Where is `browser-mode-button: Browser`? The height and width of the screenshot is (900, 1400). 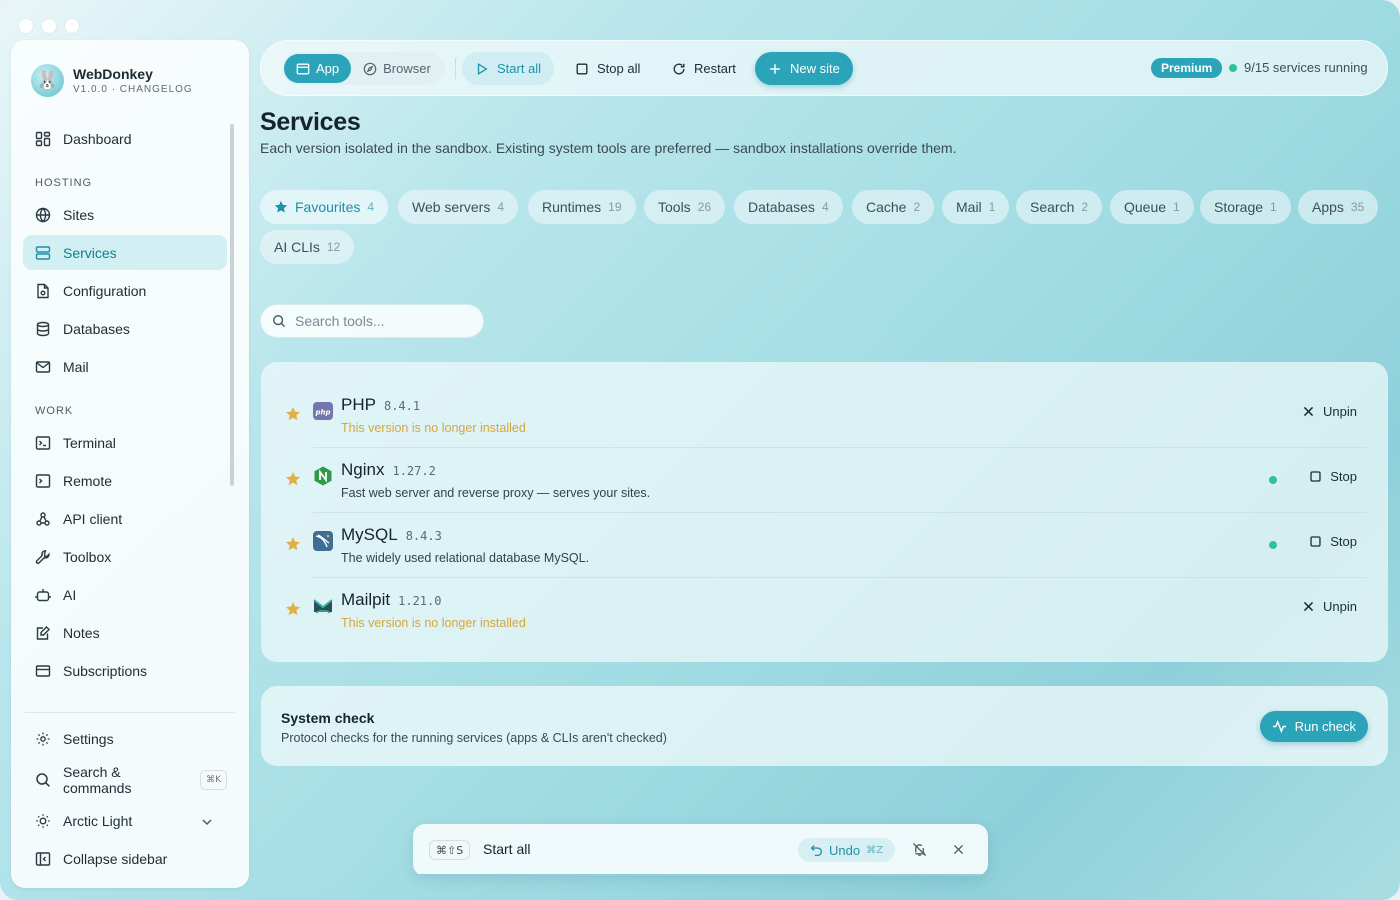
browser-mode-button: Browser is located at coordinates (397, 68).